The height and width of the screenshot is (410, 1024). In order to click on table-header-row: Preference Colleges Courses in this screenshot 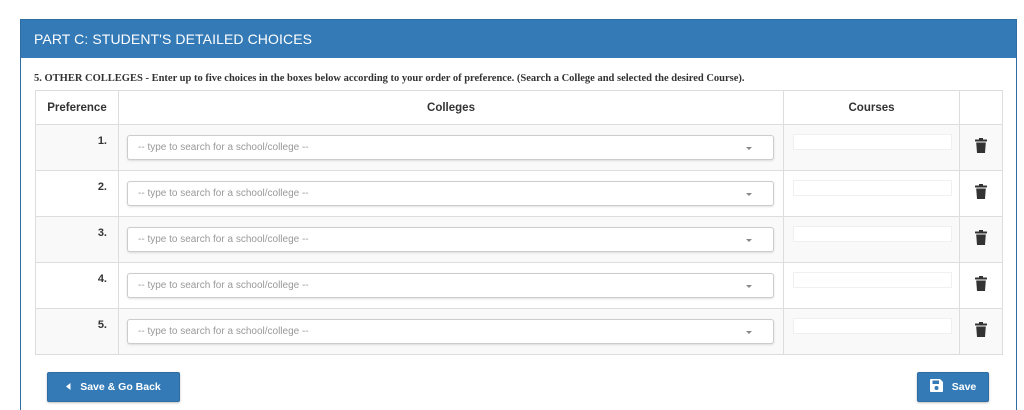, I will do `click(519, 107)`.